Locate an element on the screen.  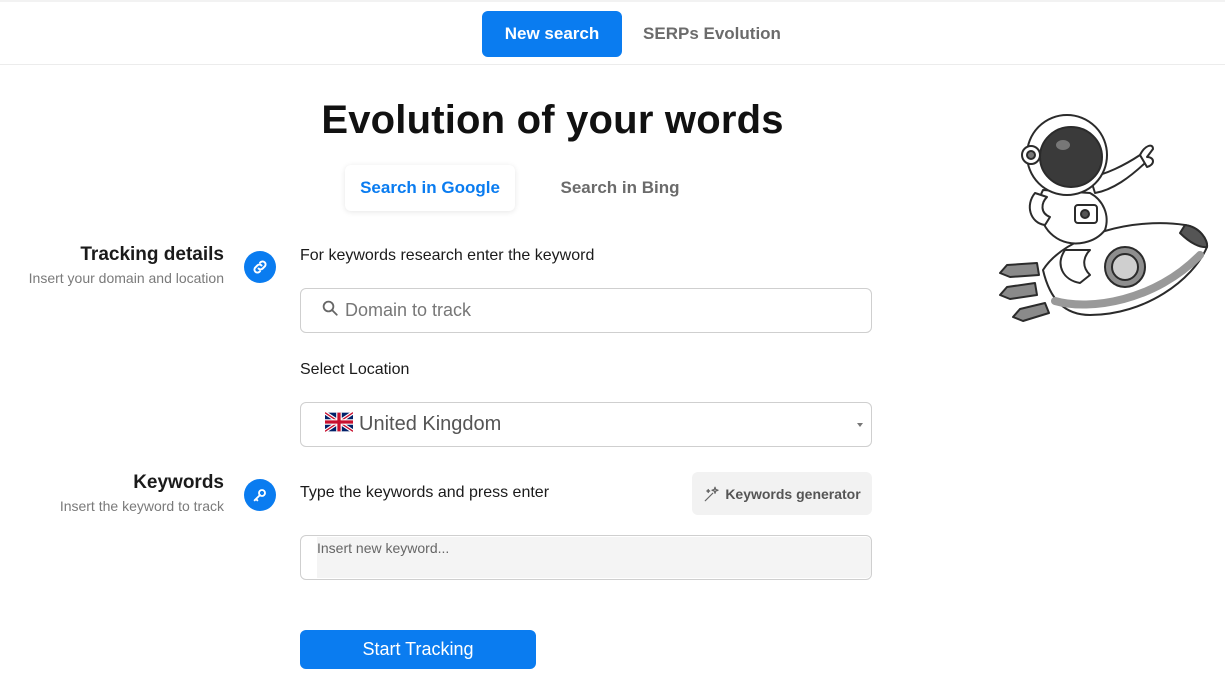
tab-search-bing: Search in Bing is located at coordinates (620, 188).